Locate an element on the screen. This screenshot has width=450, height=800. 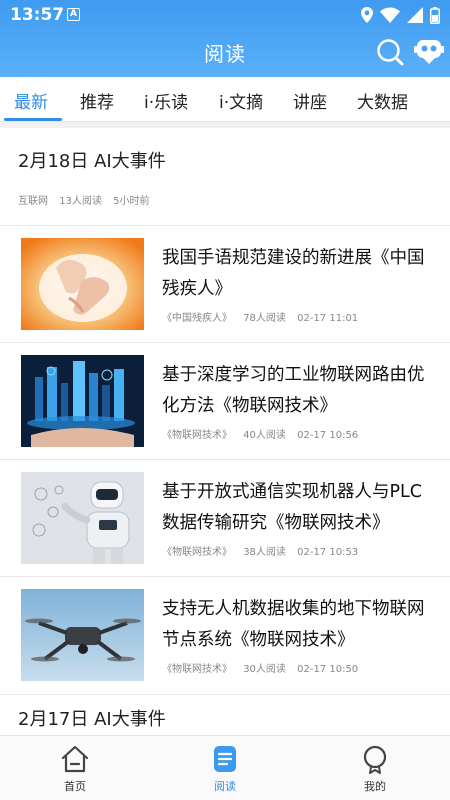
article-thumbnail-robot is located at coordinates (82, 518).